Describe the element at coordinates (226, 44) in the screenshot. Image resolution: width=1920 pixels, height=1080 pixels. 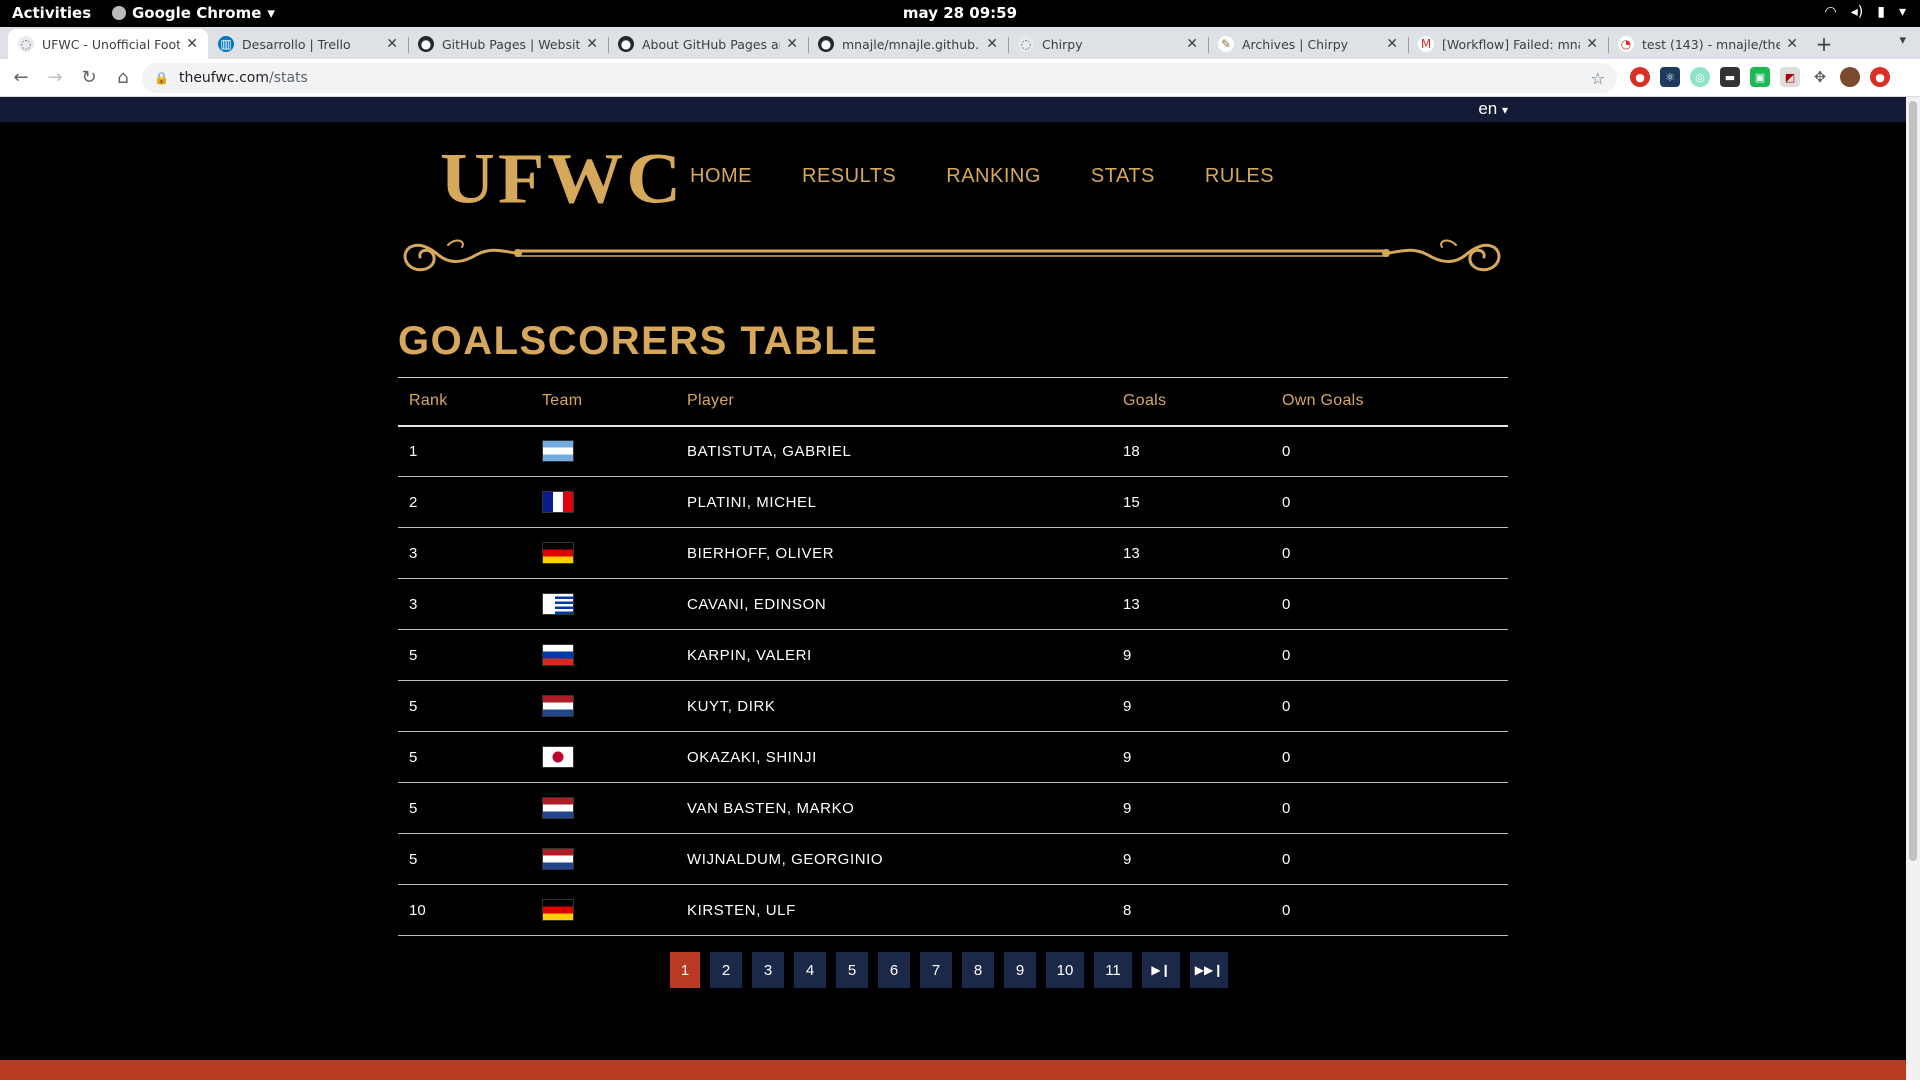
I see `trello-icon: ▥` at that location.